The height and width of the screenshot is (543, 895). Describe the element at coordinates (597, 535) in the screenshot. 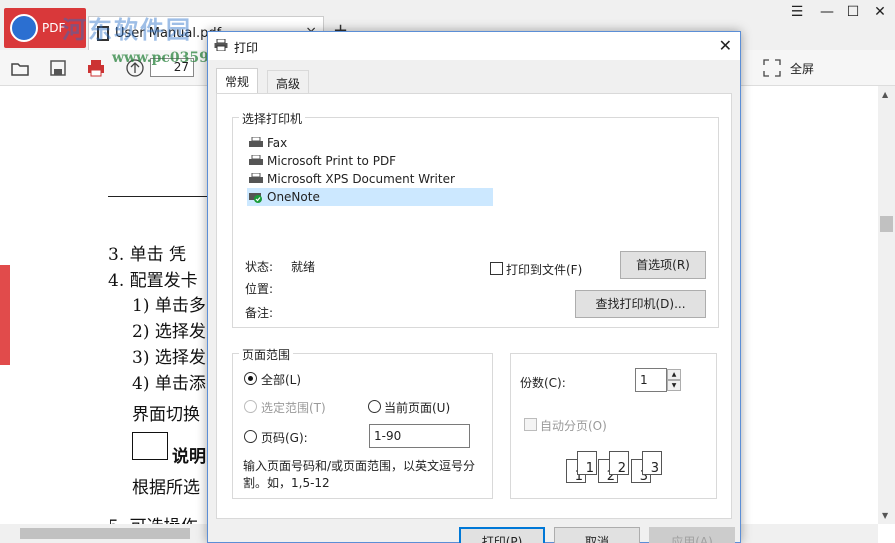

I see `cancel-button: 取消` at that location.